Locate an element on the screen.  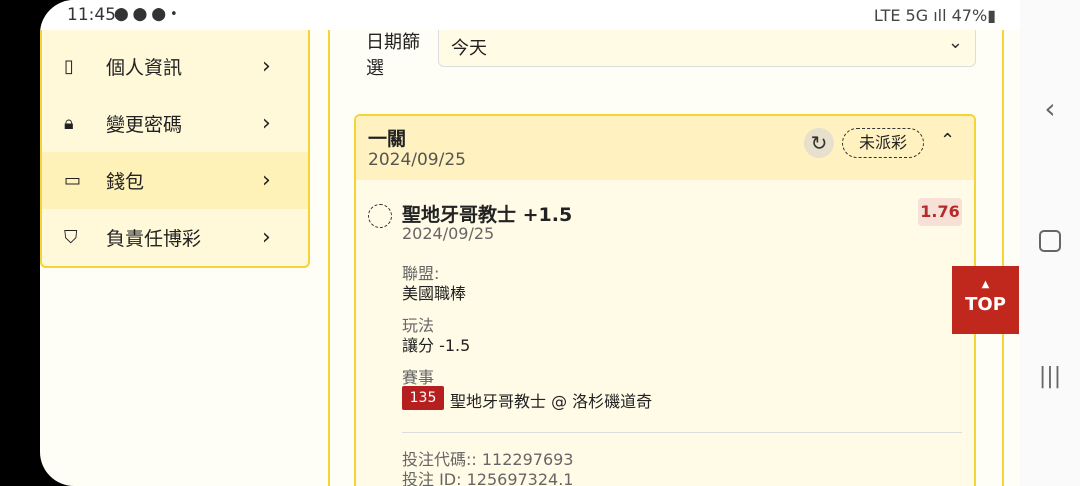
home-icon is located at coordinates (1050, 241).